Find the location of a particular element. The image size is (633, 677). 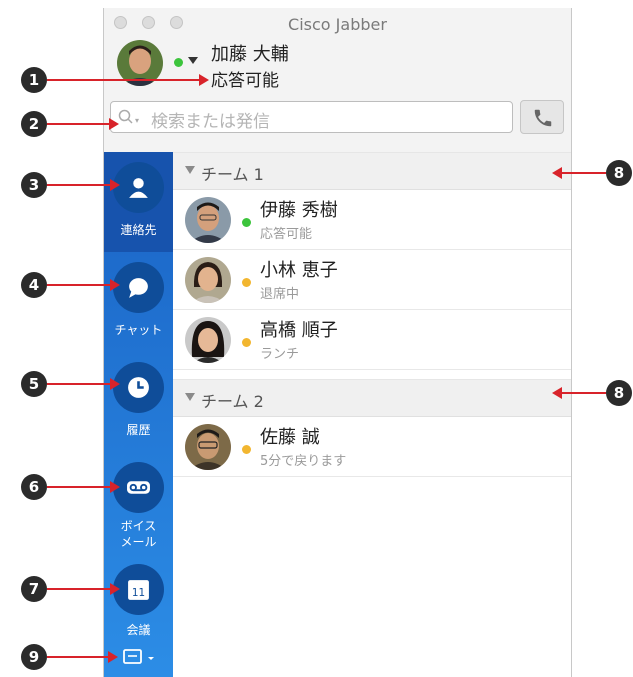

sidebar-item-voicemail: ボイス メール is located at coordinates (138, 507).